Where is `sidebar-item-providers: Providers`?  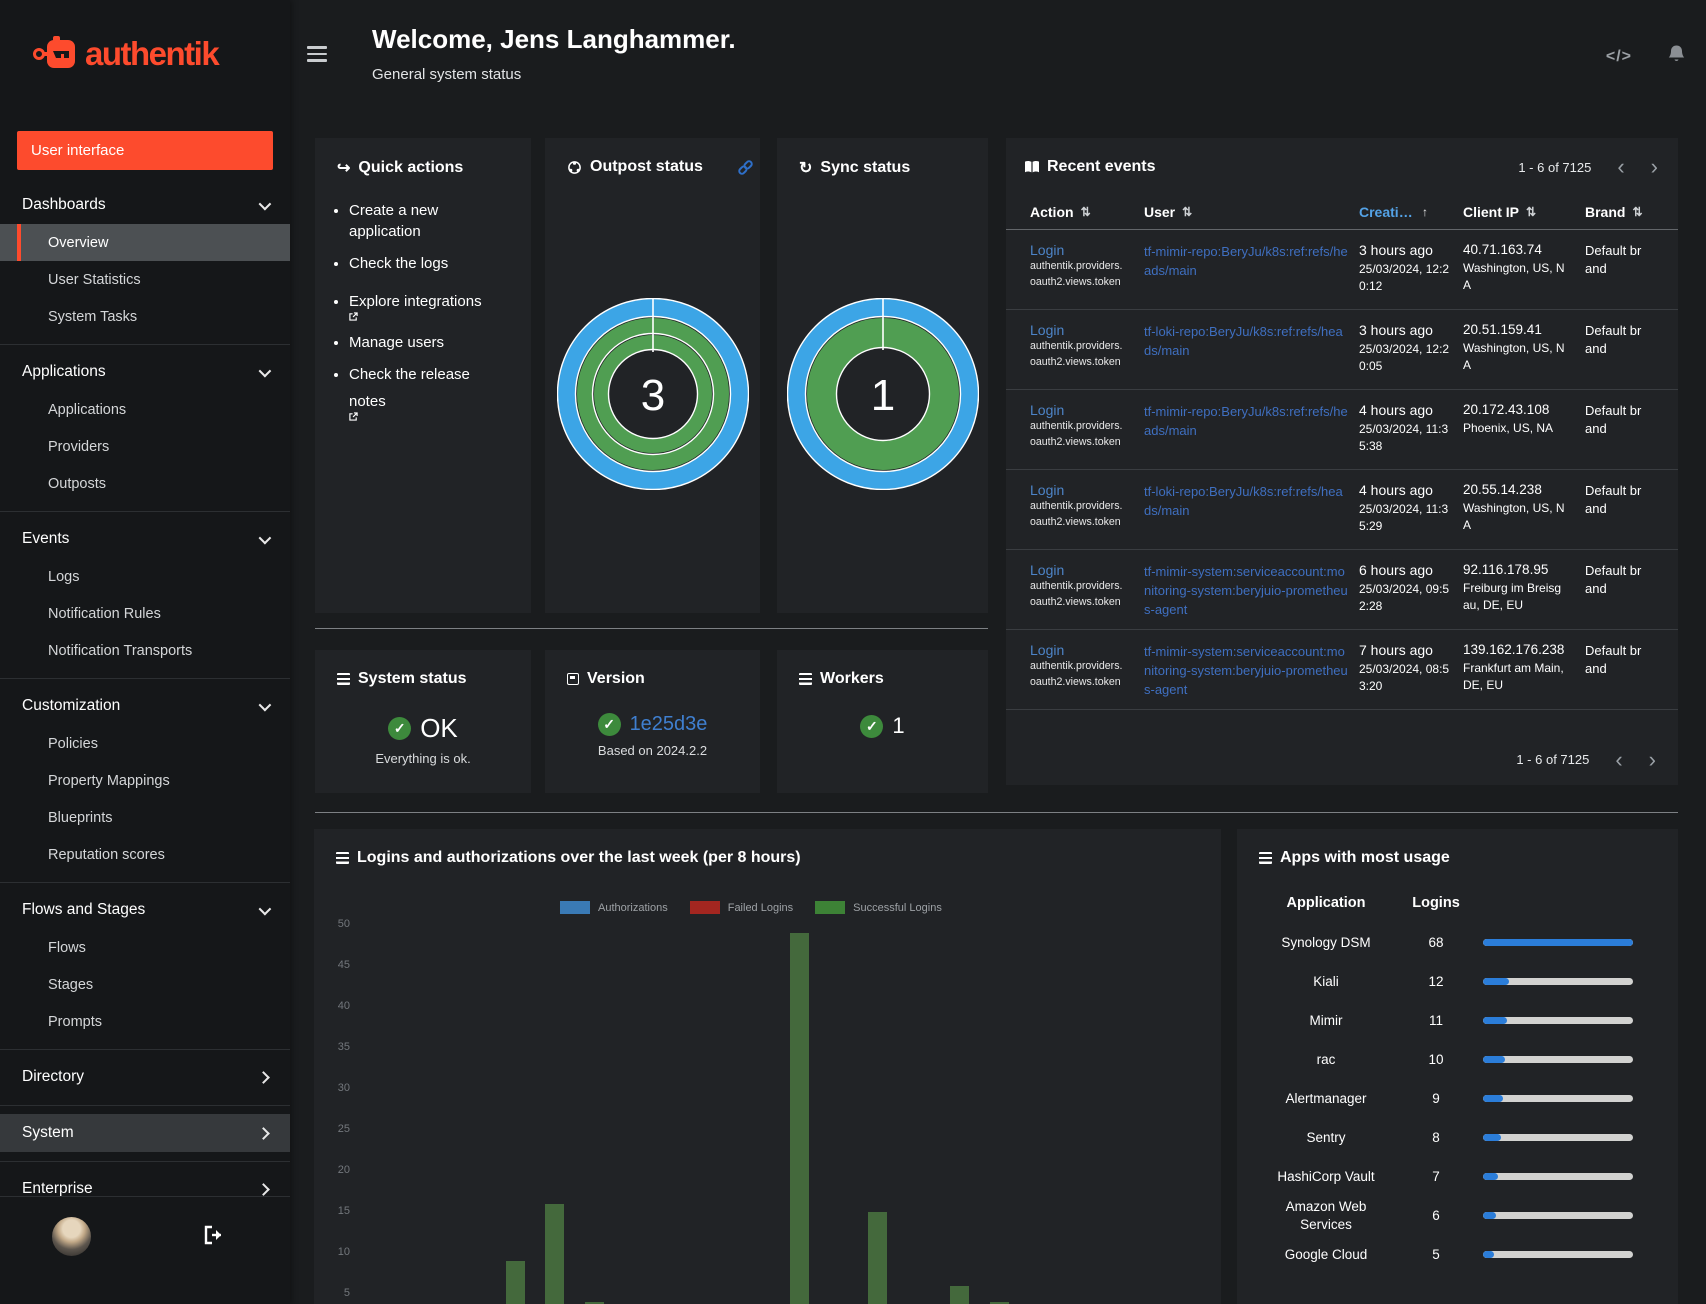
sidebar-item-providers: Providers is located at coordinates (145, 446).